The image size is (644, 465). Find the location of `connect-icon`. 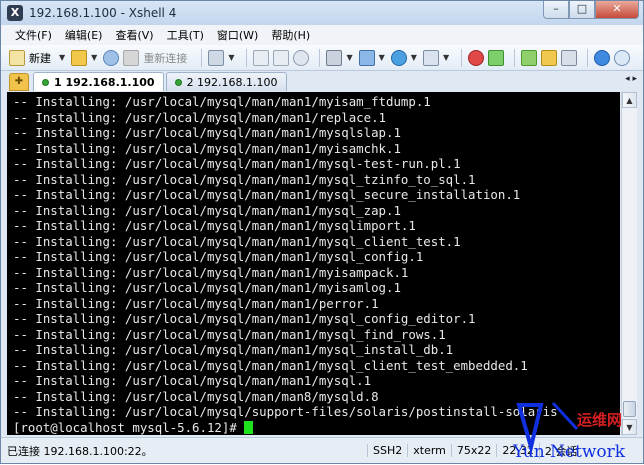

connect-icon is located at coordinates (111, 57).